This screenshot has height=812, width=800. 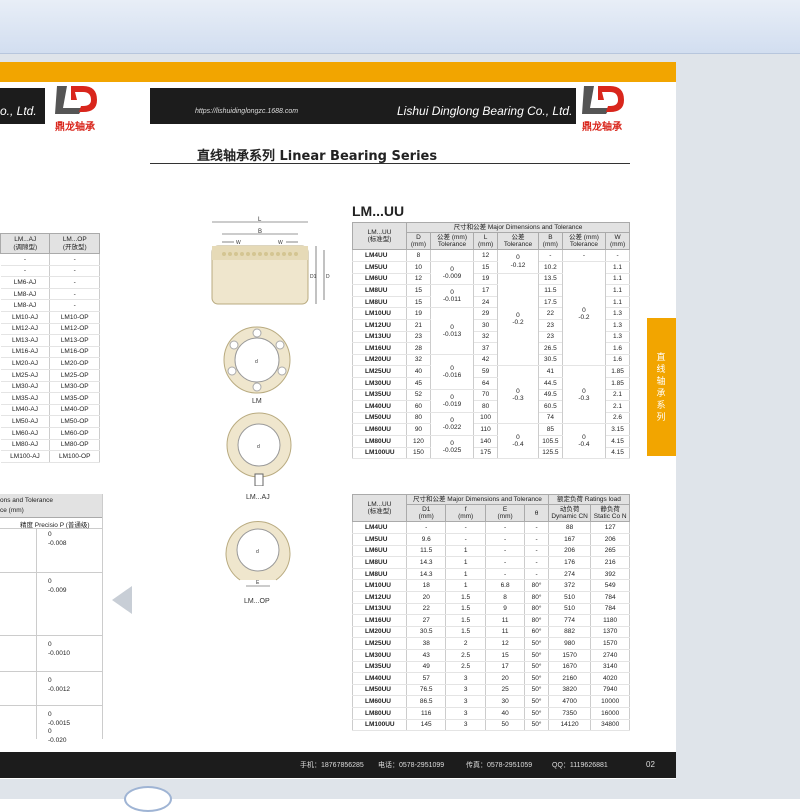 I want to click on table-cell: LM100-AJ, so click(x=25, y=456).